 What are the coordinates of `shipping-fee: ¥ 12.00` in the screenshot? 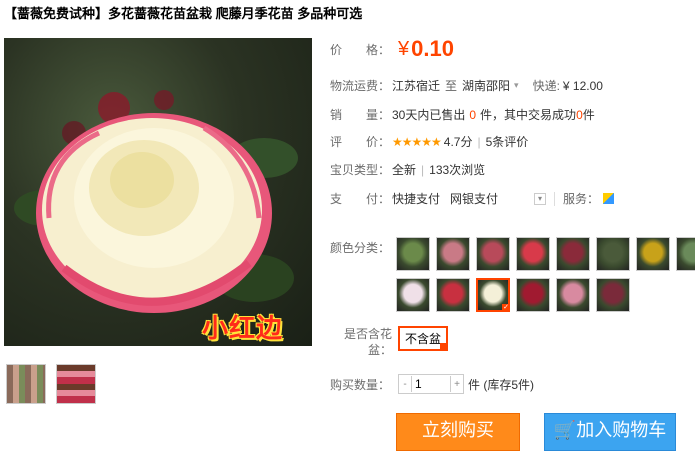 It's located at (582, 85).